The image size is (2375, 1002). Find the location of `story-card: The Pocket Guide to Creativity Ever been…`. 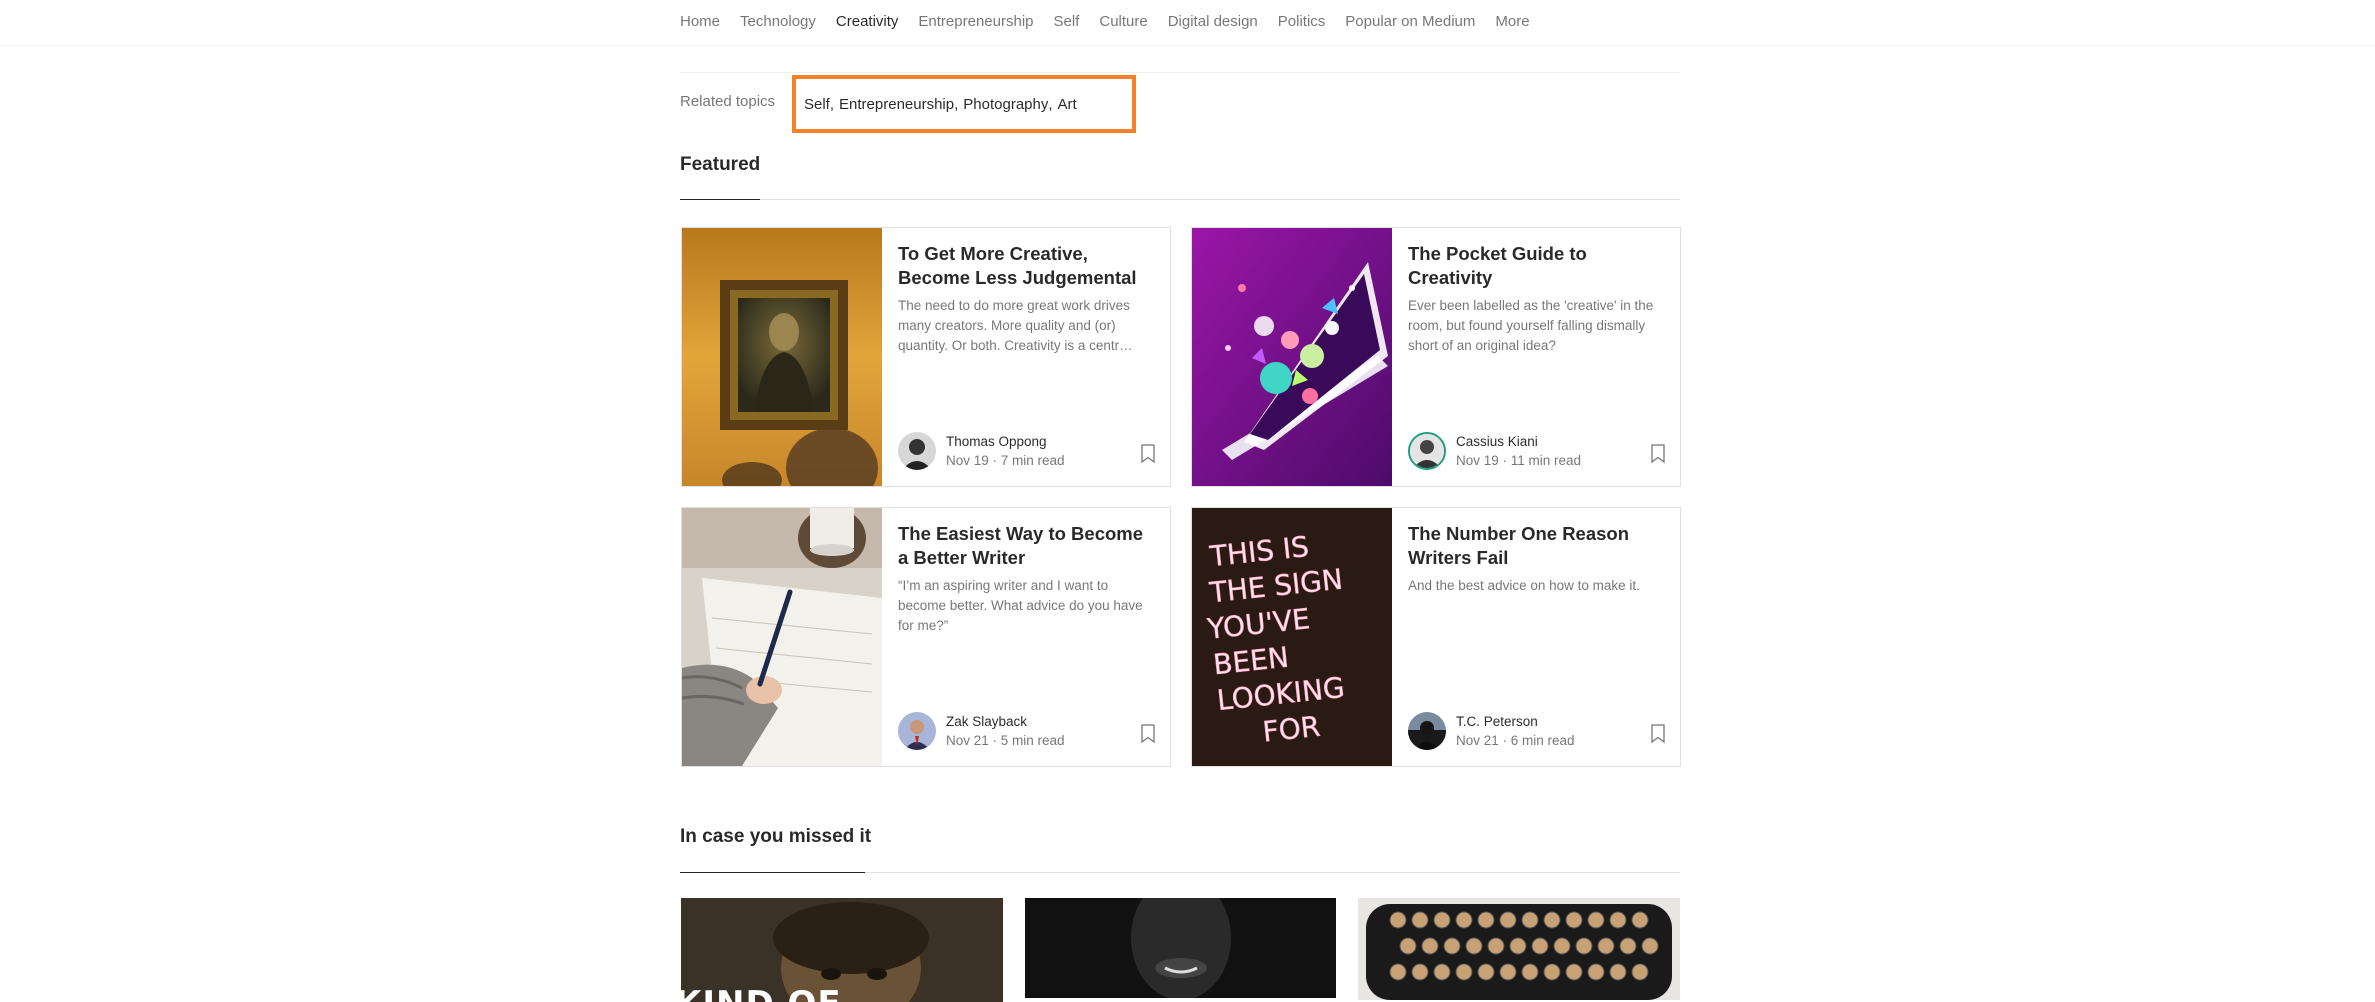

story-card: The Pocket Guide to Creativity Ever been… is located at coordinates (1436, 357).